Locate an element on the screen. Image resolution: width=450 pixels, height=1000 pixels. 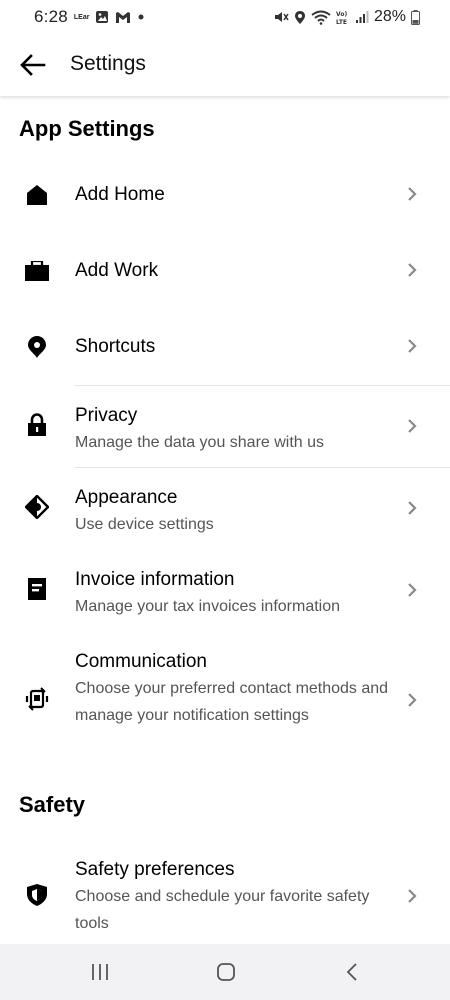
settings-item-label: Communication is located at coordinates (141, 661).